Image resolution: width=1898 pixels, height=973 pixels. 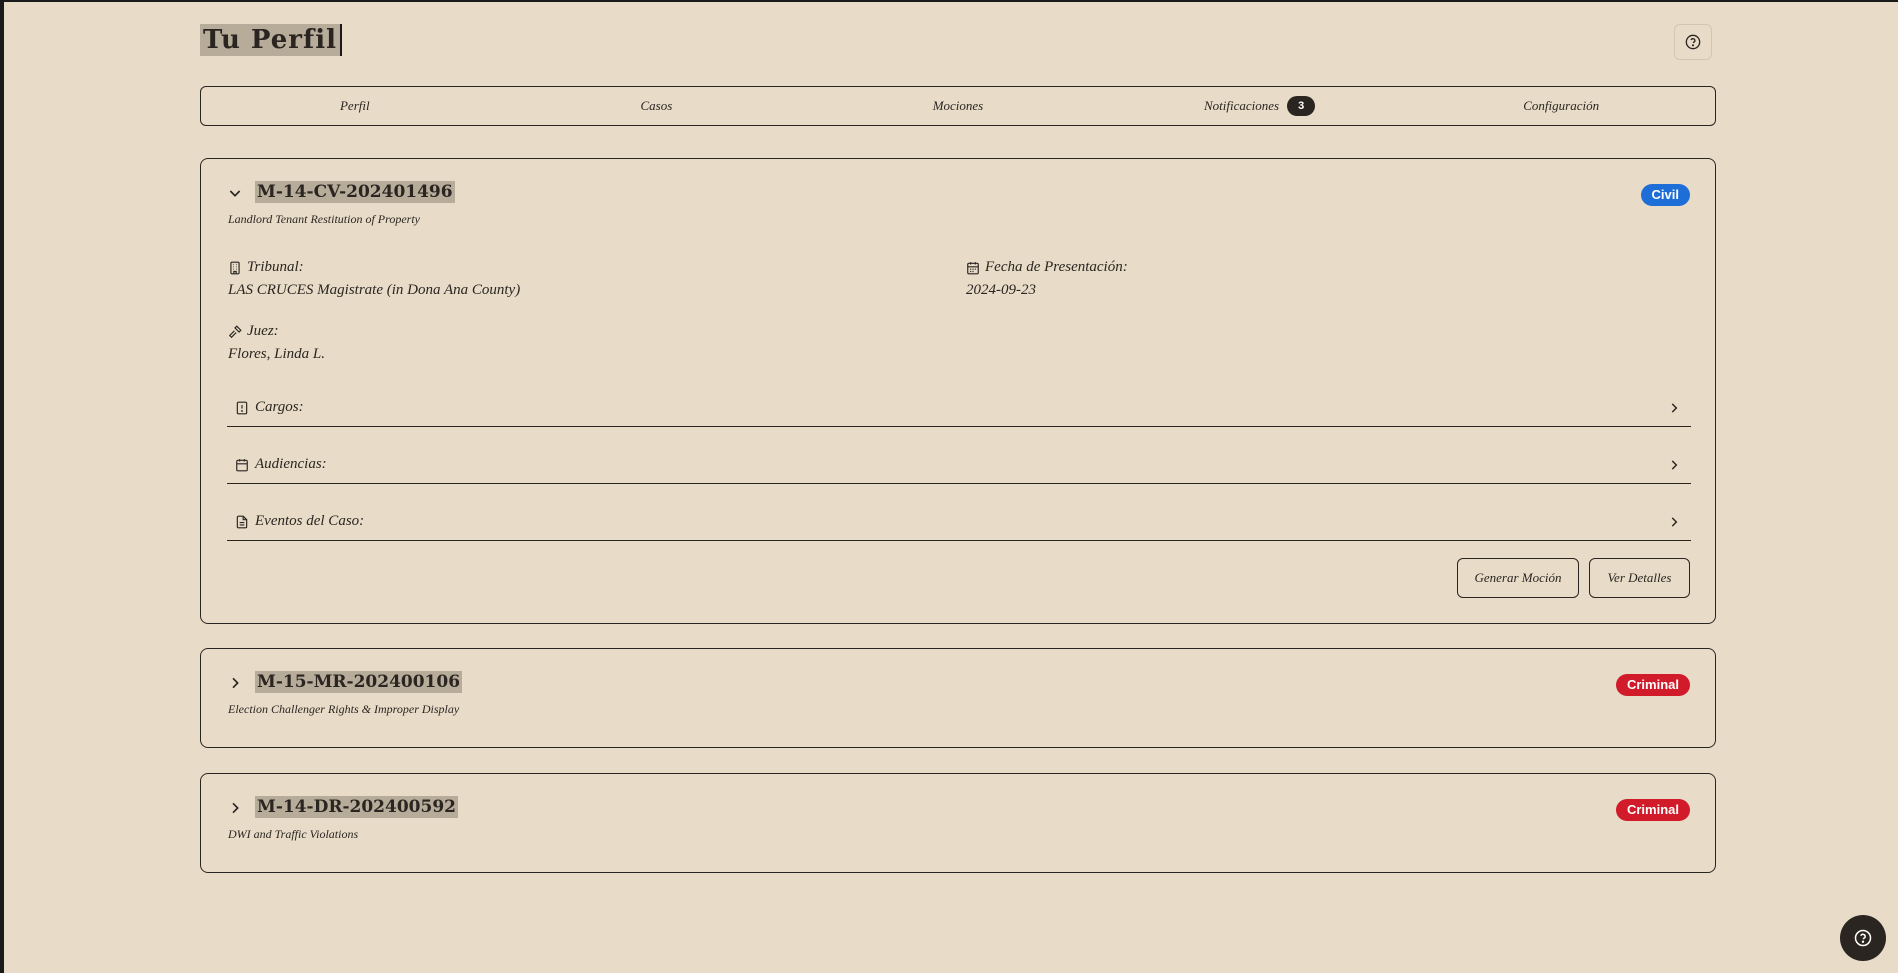 What do you see at coordinates (235, 193) in the screenshot?
I see `chevron-down-icon` at bounding box center [235, 193].